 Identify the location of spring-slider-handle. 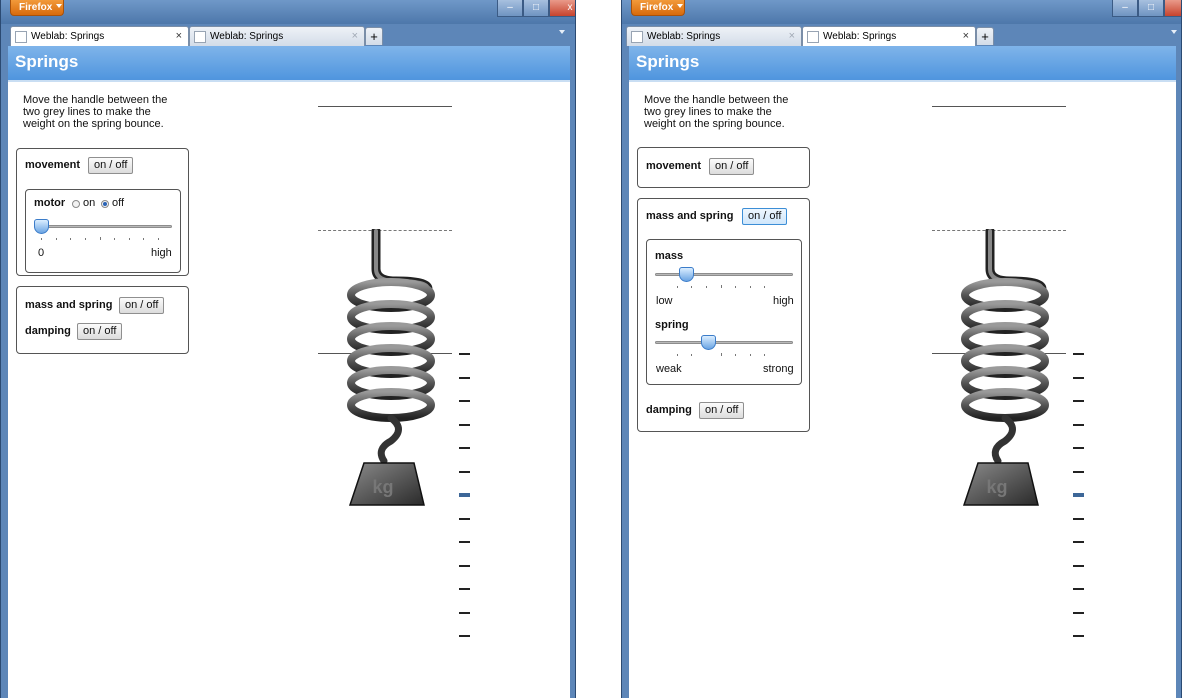
(708, 342).